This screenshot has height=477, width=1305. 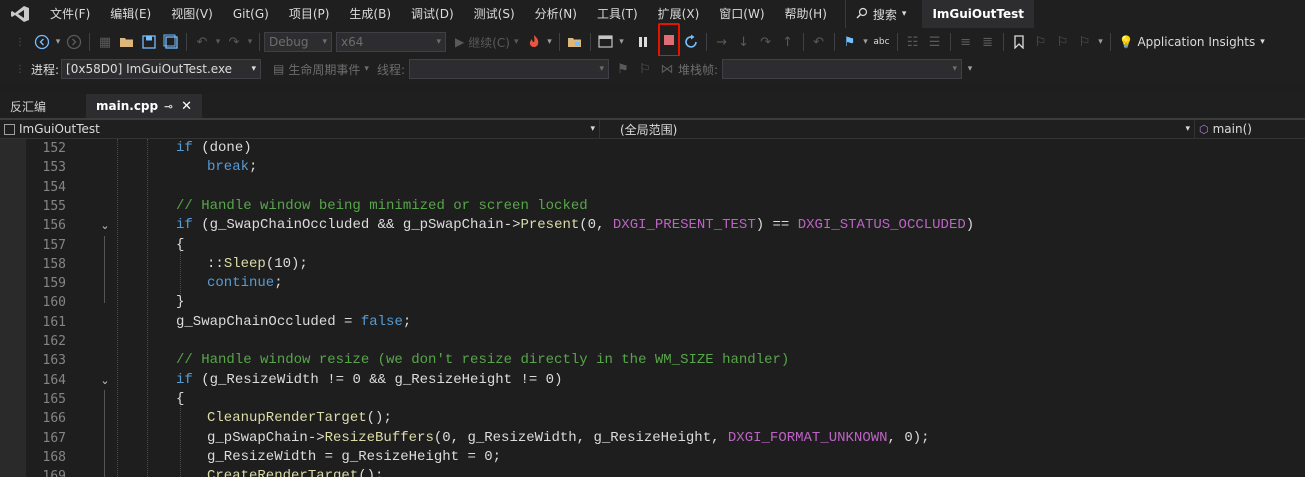 I want to click on code-line: 160 }, so click(x=652, y=302).